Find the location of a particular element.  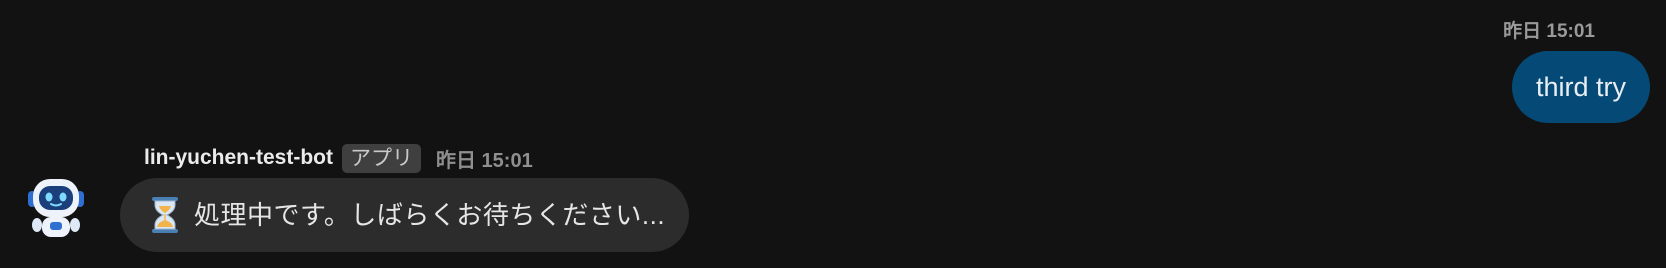

robot-avatar-icon is located at coordinates (56, 208).